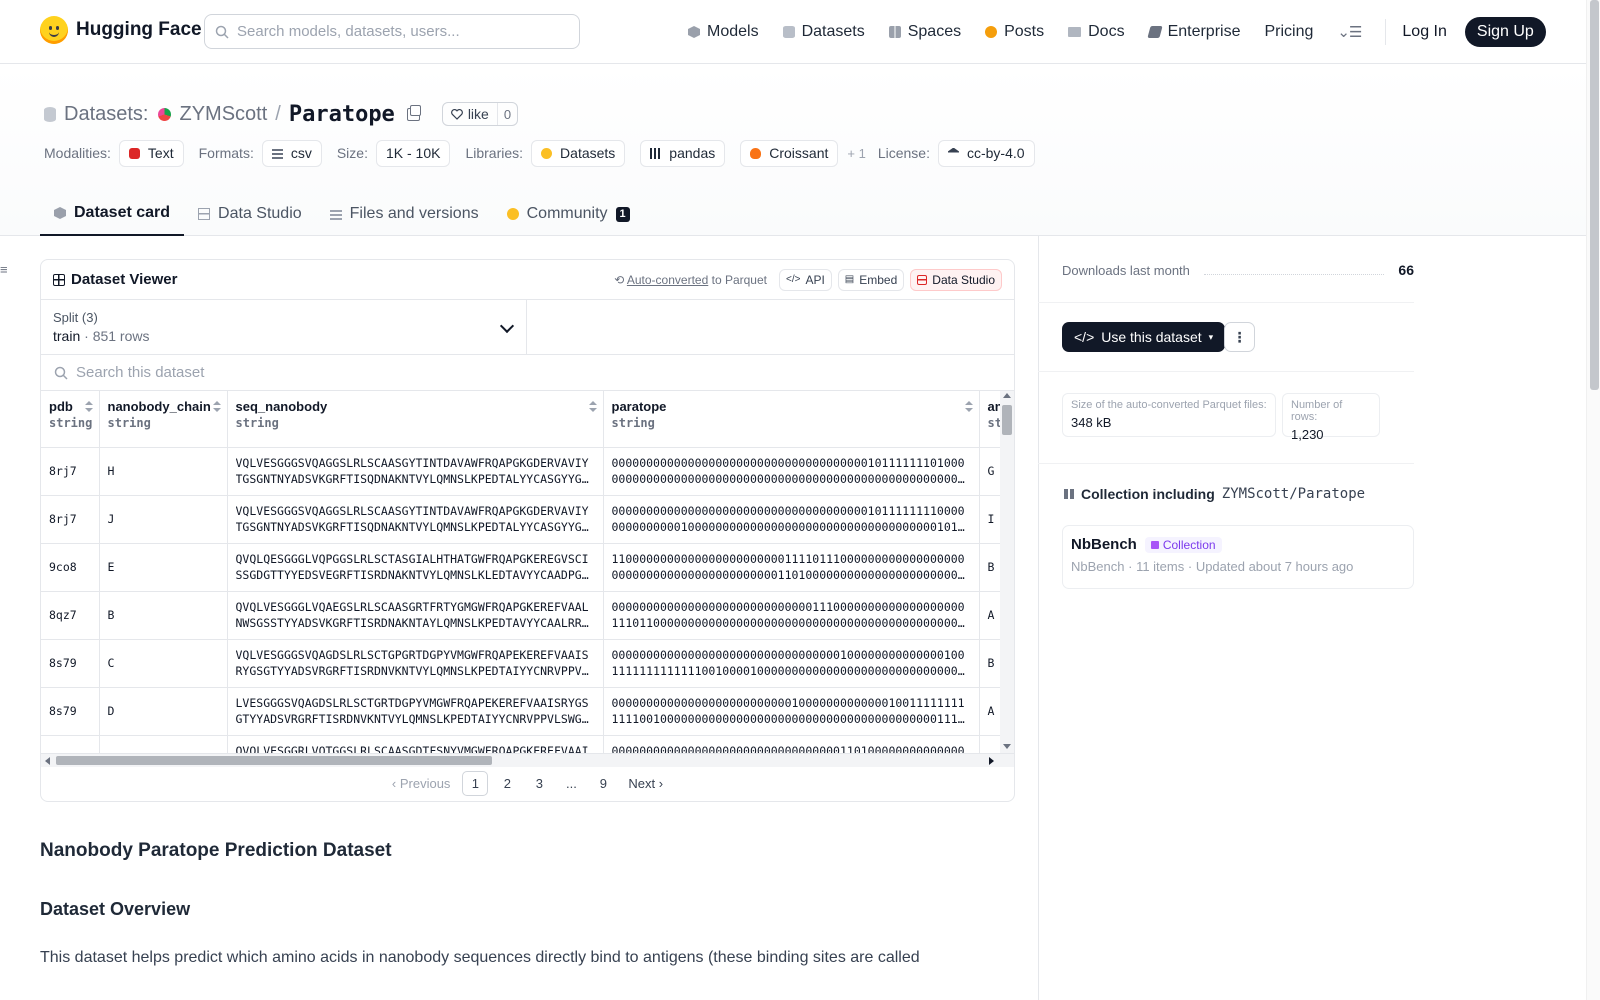 Image resolution: width=1600 pixels, height=1000 pixels. What do you see at coordinates (527, 760) in the screenshot?
I see `table-horizontal-scrollbar` at bounding box center [527, 760].